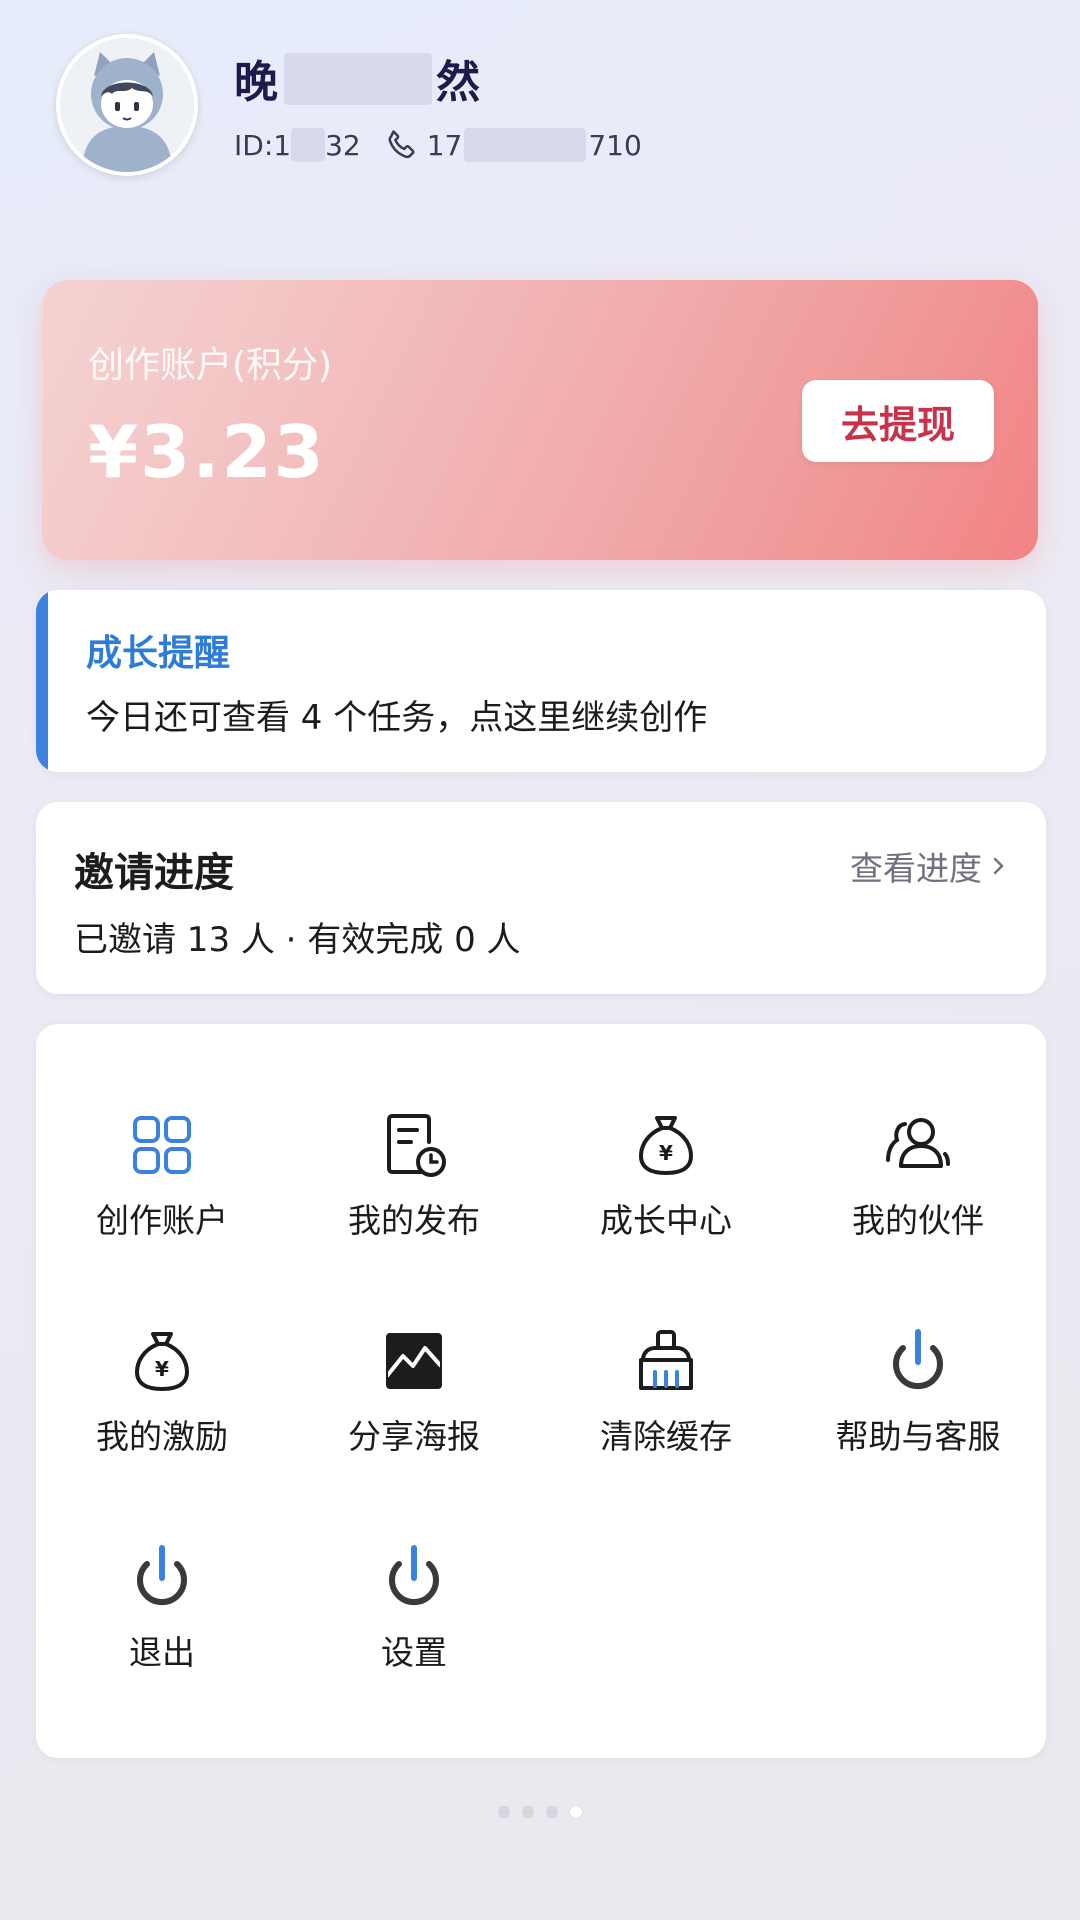  Describe the element at coordinates (414, 1411) in the screenshot. I see `menu-item-share-poster: 分享海报` at that location.